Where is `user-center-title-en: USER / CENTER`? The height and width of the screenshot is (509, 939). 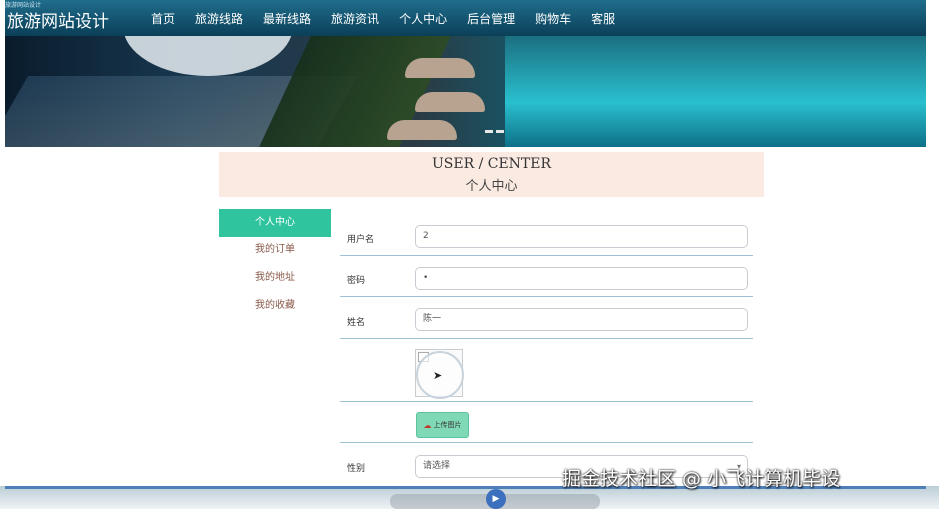 user-center-title-en: USER / CENTER is located at coordinates (491, 164).